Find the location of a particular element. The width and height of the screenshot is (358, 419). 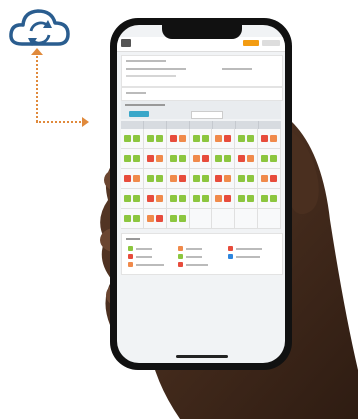

attendance-calendar is located at coordinates (201, 179).